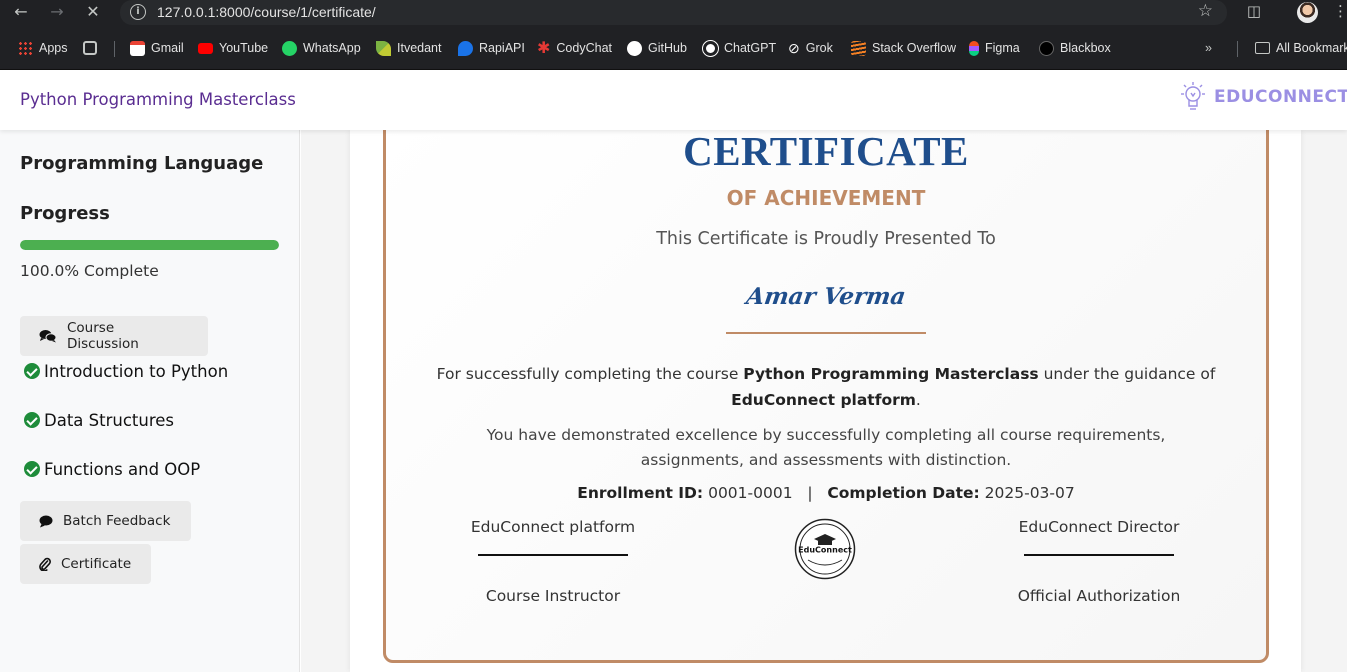 This screenshot has width=1347, height=672. Describe the element at coordinates (823, 400) in the screenshot. I see `statement-platform: EduConnect platform` at that location.